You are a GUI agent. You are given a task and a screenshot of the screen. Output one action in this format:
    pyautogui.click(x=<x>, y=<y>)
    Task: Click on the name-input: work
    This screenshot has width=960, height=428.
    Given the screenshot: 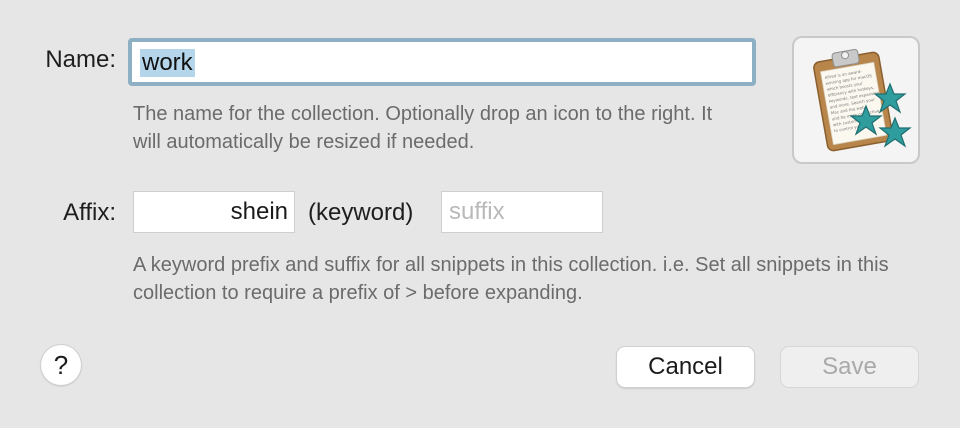 What is the action you would take?
    pyautogui.click(x=442, y=62)
    